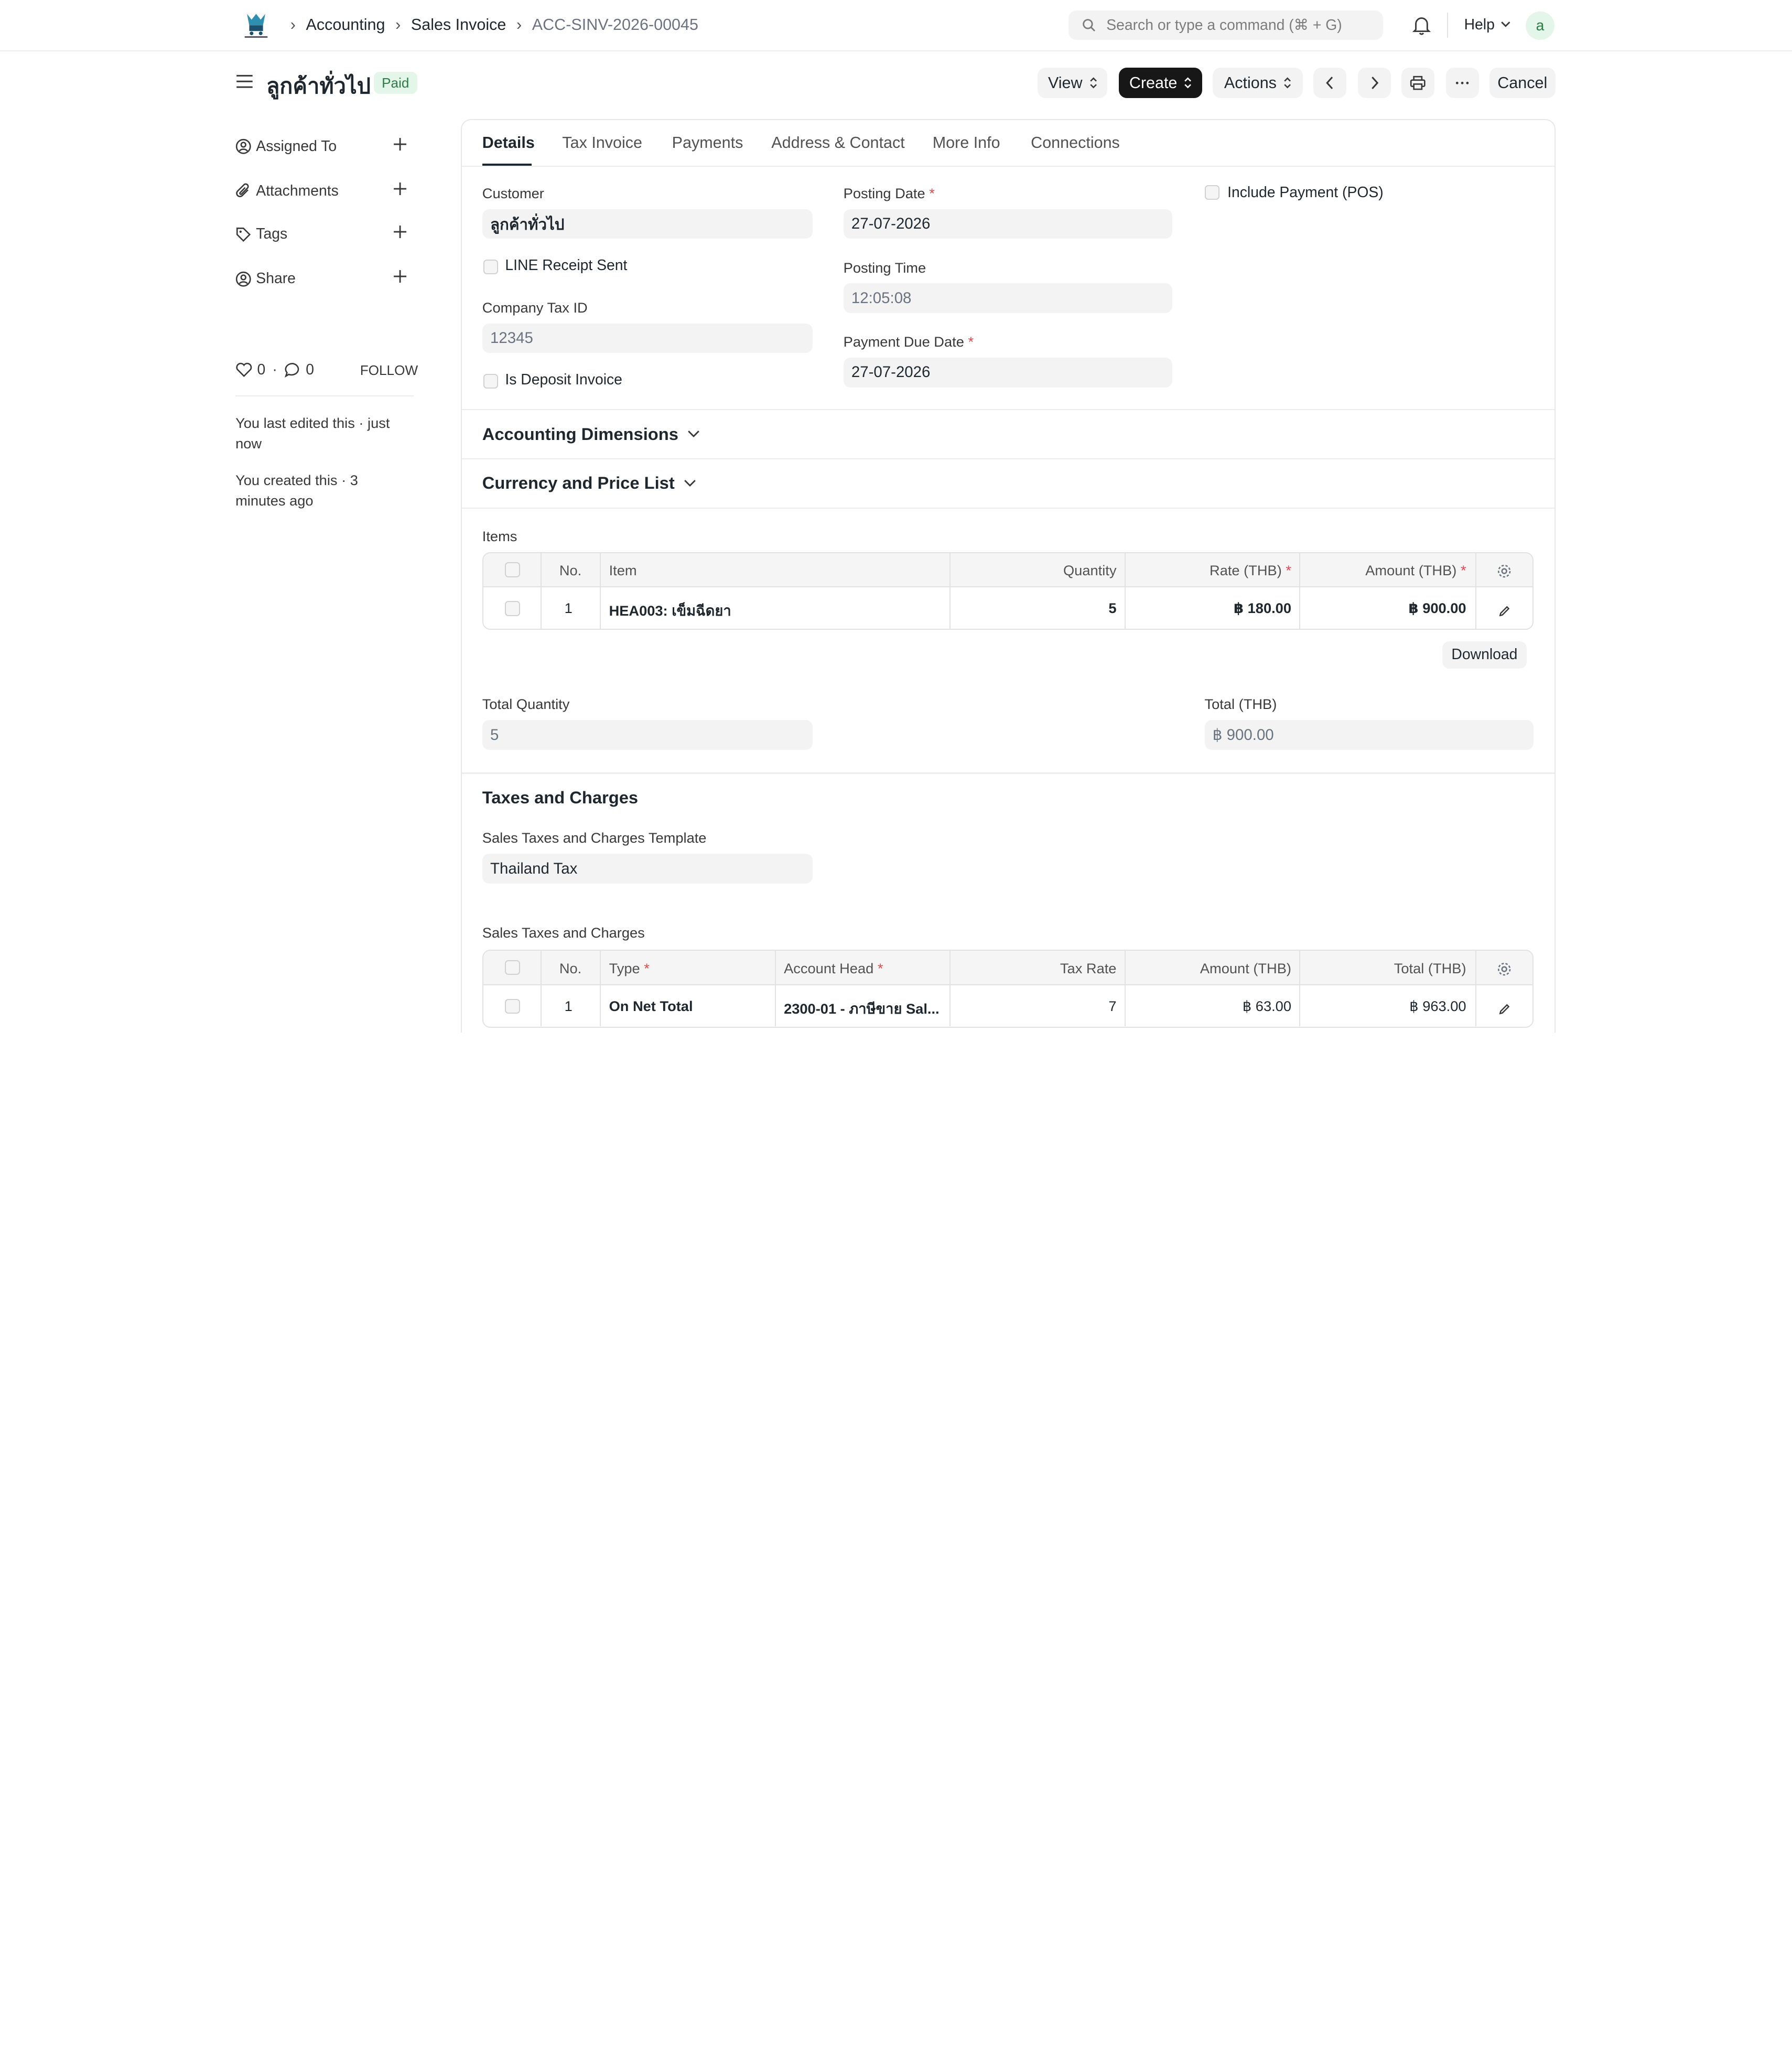  What do you see at coordinates (837, 143) in the screenshot?
I see `tab-address-contact: Address & Contact` at bounding box center [837, 143].